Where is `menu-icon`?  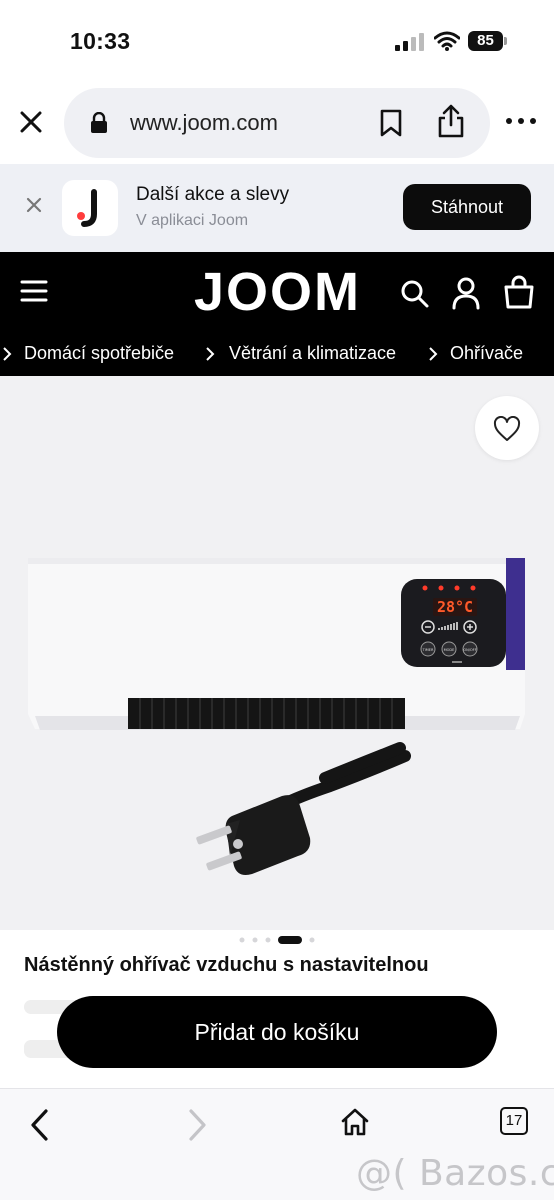
menu-icon is located at coordinates (34, 291).